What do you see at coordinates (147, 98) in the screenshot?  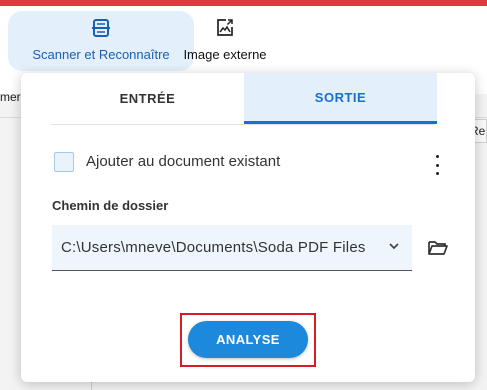 I see `tab-entree: ENTRÉE` at bounding box center [147, 98].